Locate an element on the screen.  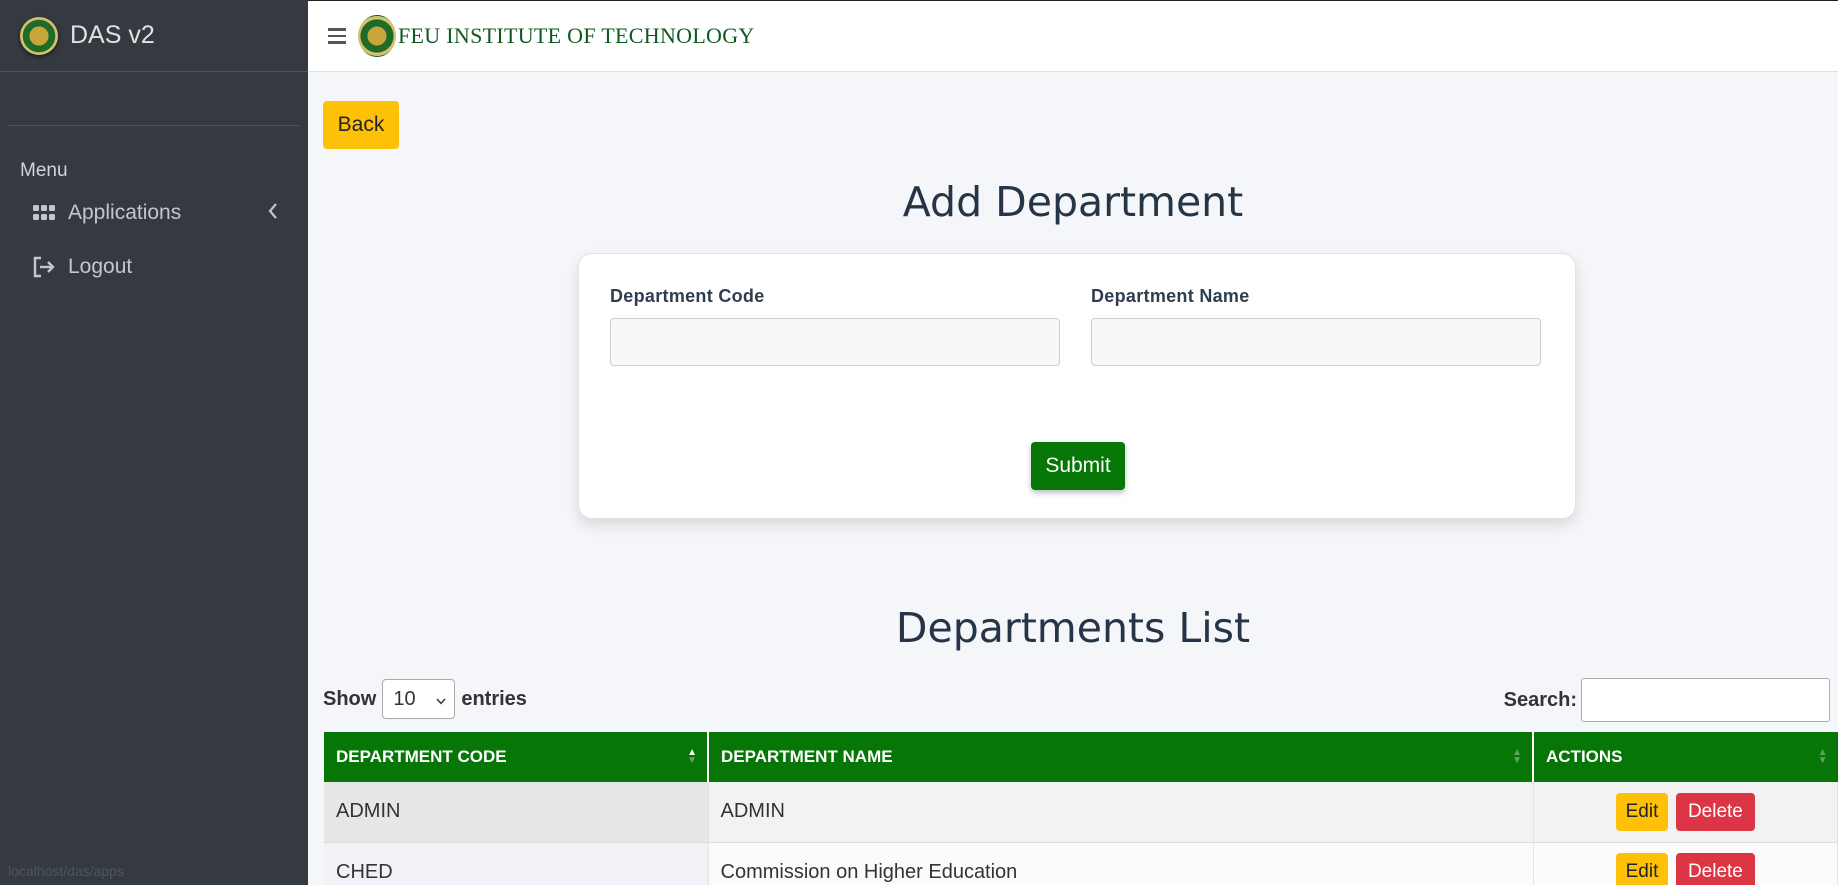
search-input is located at coordinates (1705, 700).